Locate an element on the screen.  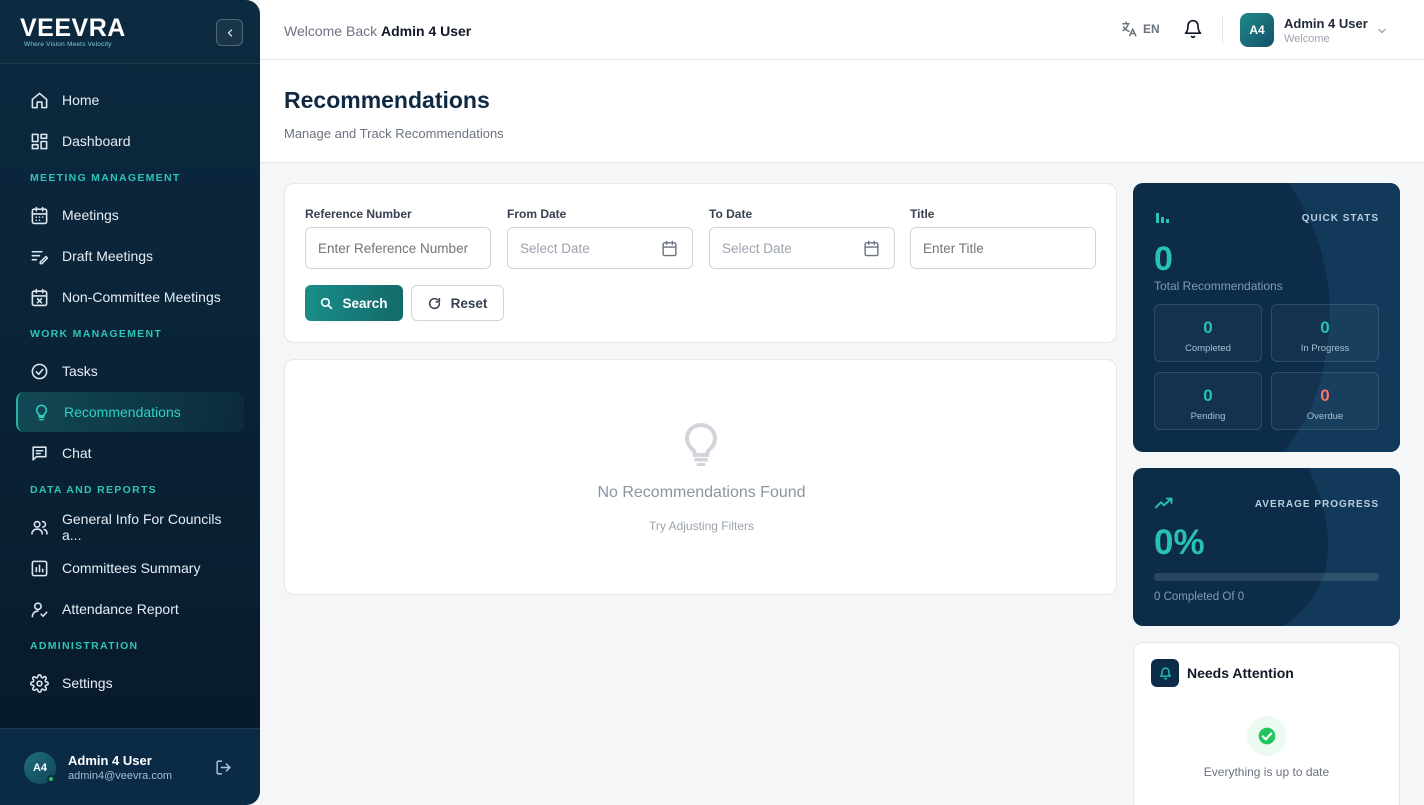
quick-stats-label: QUICK STATS is located at coordinates (1340, 218).